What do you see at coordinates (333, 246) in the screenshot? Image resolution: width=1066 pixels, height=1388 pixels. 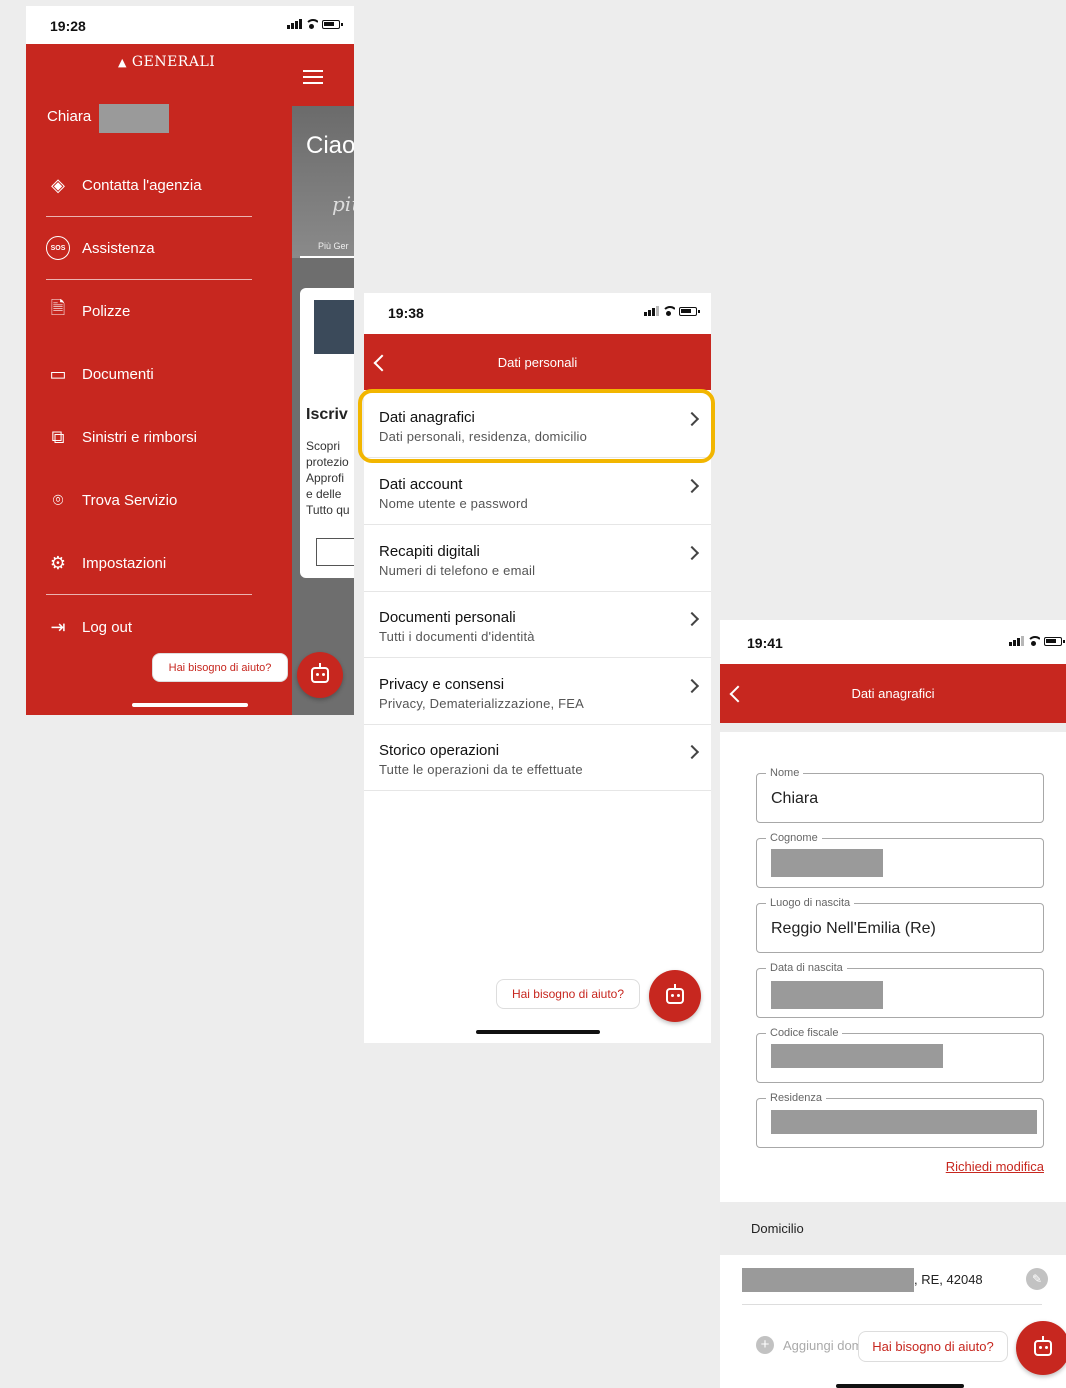 I see `bg-tab-text: Più Ger` at bounding box center [333, 246].